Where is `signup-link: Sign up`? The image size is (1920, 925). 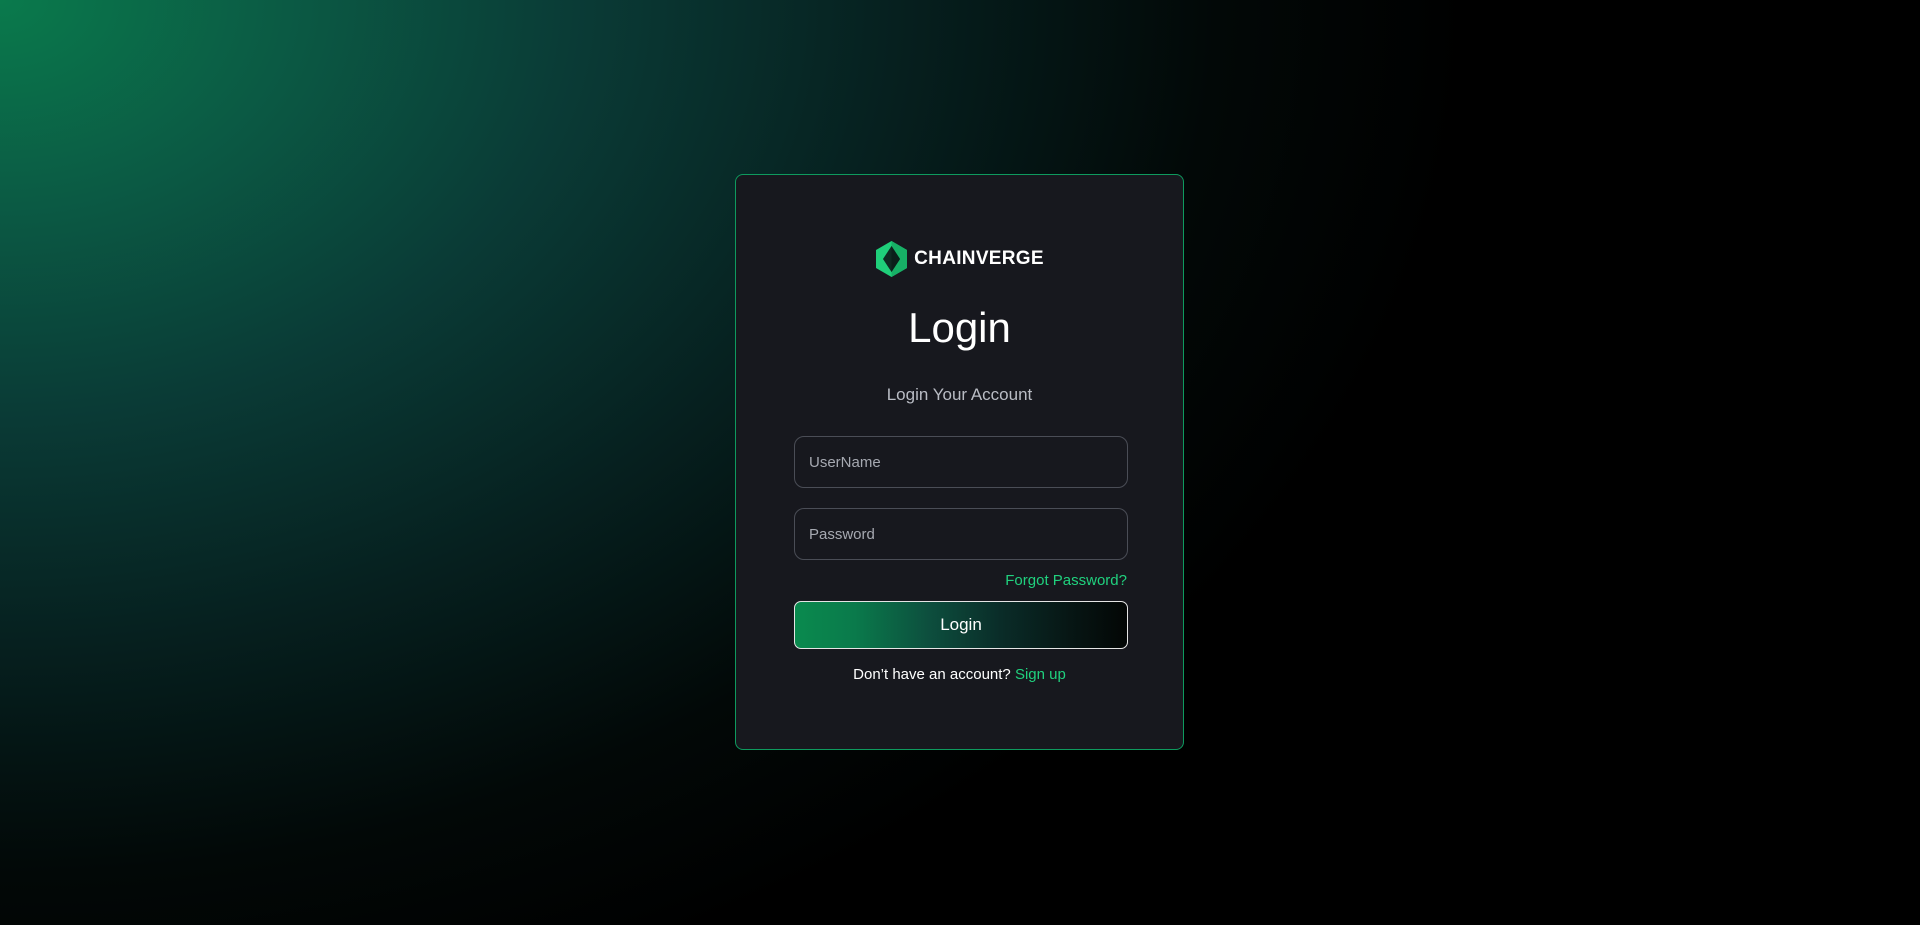 signup-link: Sign up is located at coordinates (1040, 674).